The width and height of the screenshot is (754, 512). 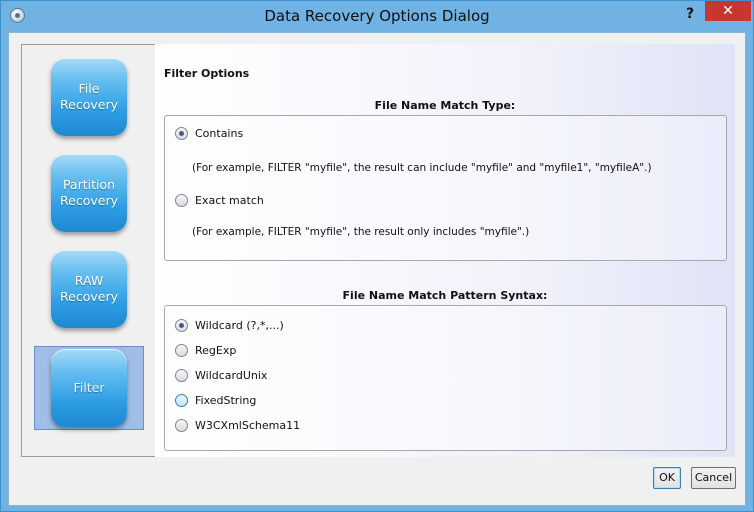 I want to click on wildcard-unix-option: WildcardUnix, so click(x=221, y=375).